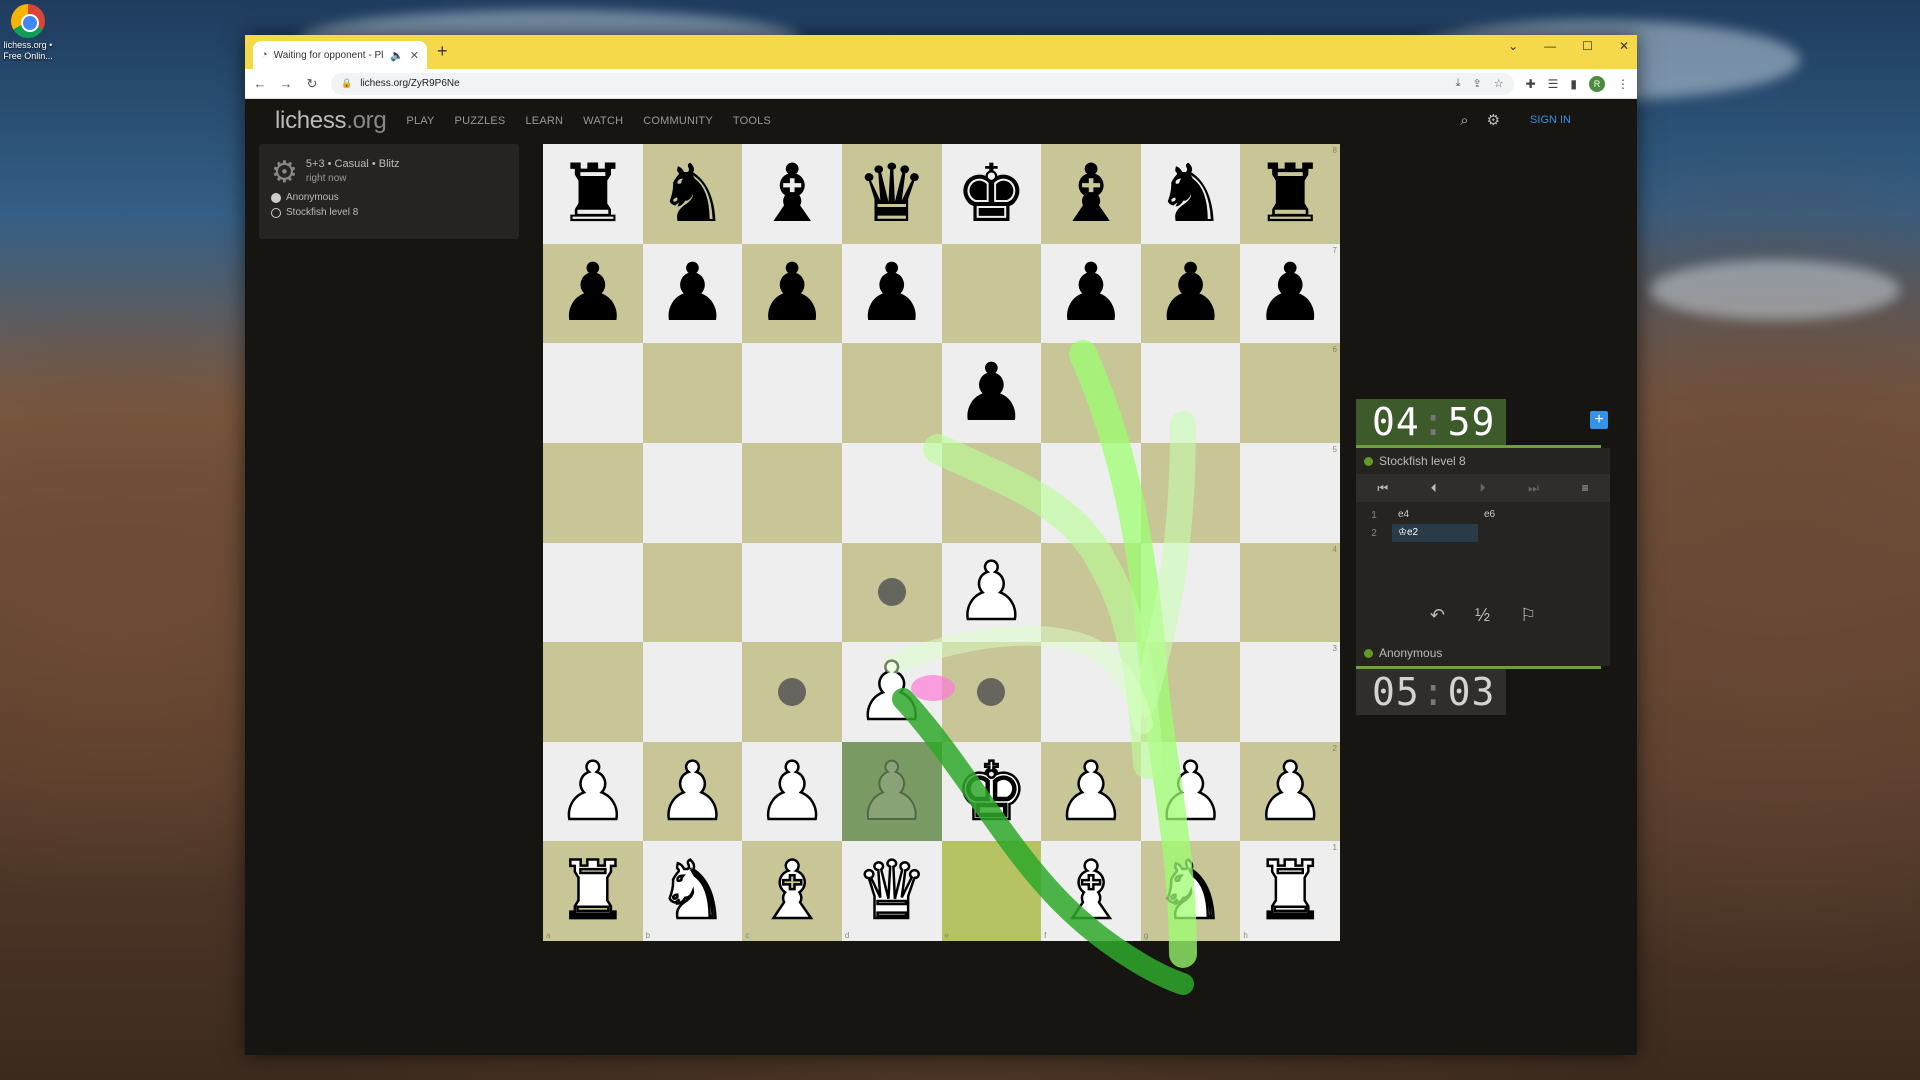  Describe the element at coordinates (1458, 83) in the screenshot. I see `install-icon: ⤓` at that location.